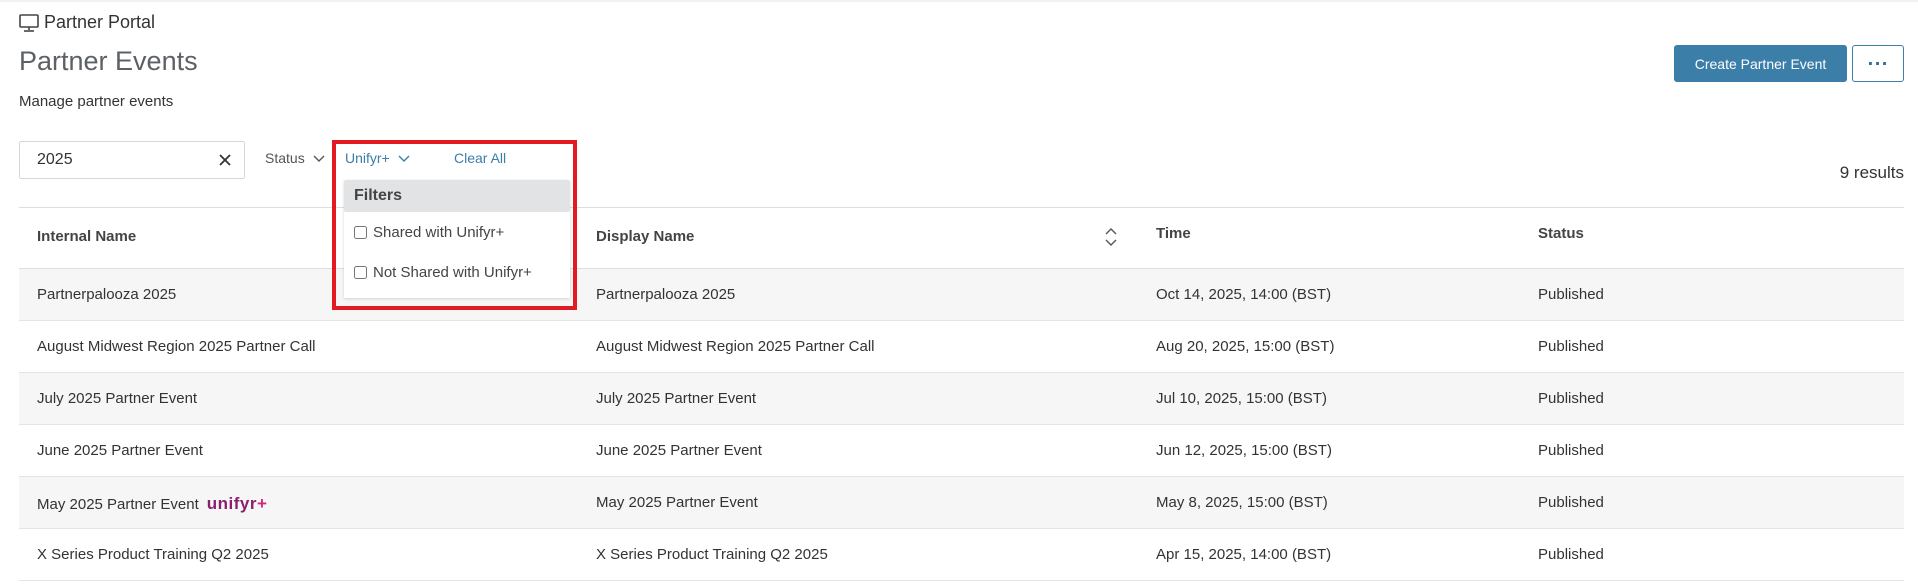  I want to click on display-name-cell: X Series Product Training Q2 2025, so click(712, 554).